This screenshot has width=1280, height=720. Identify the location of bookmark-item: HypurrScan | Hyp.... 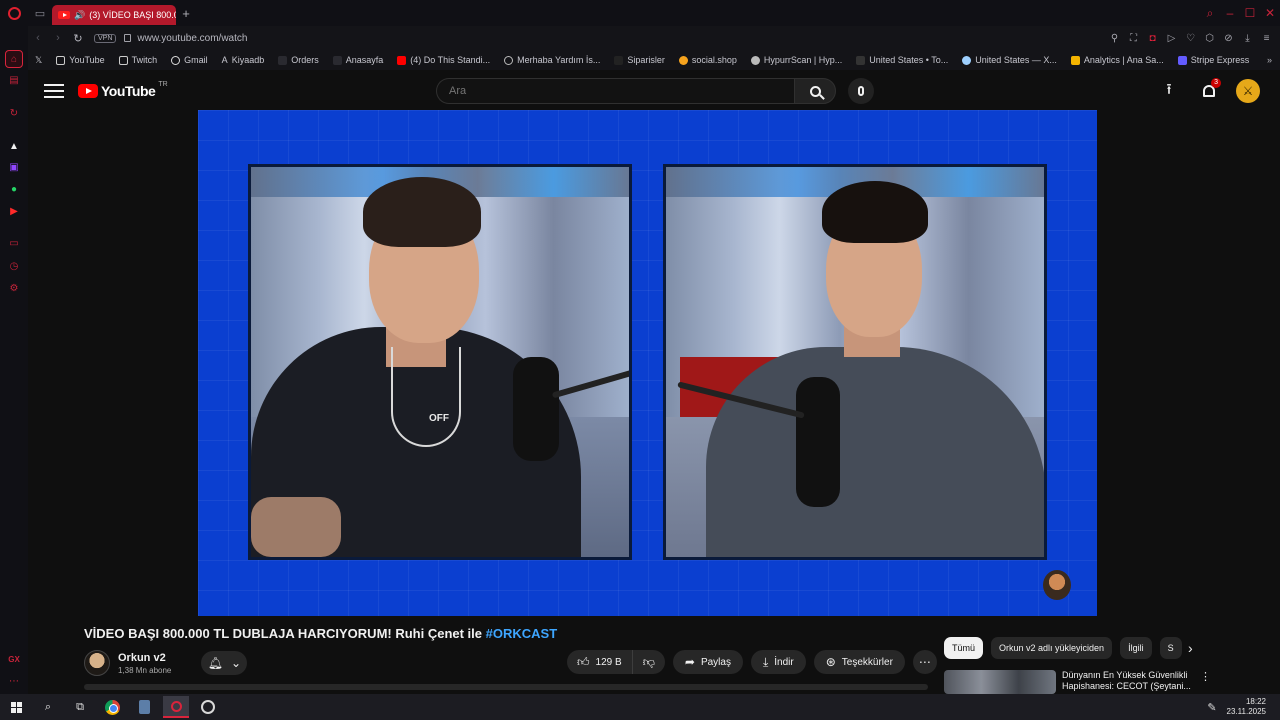
(796, 60).